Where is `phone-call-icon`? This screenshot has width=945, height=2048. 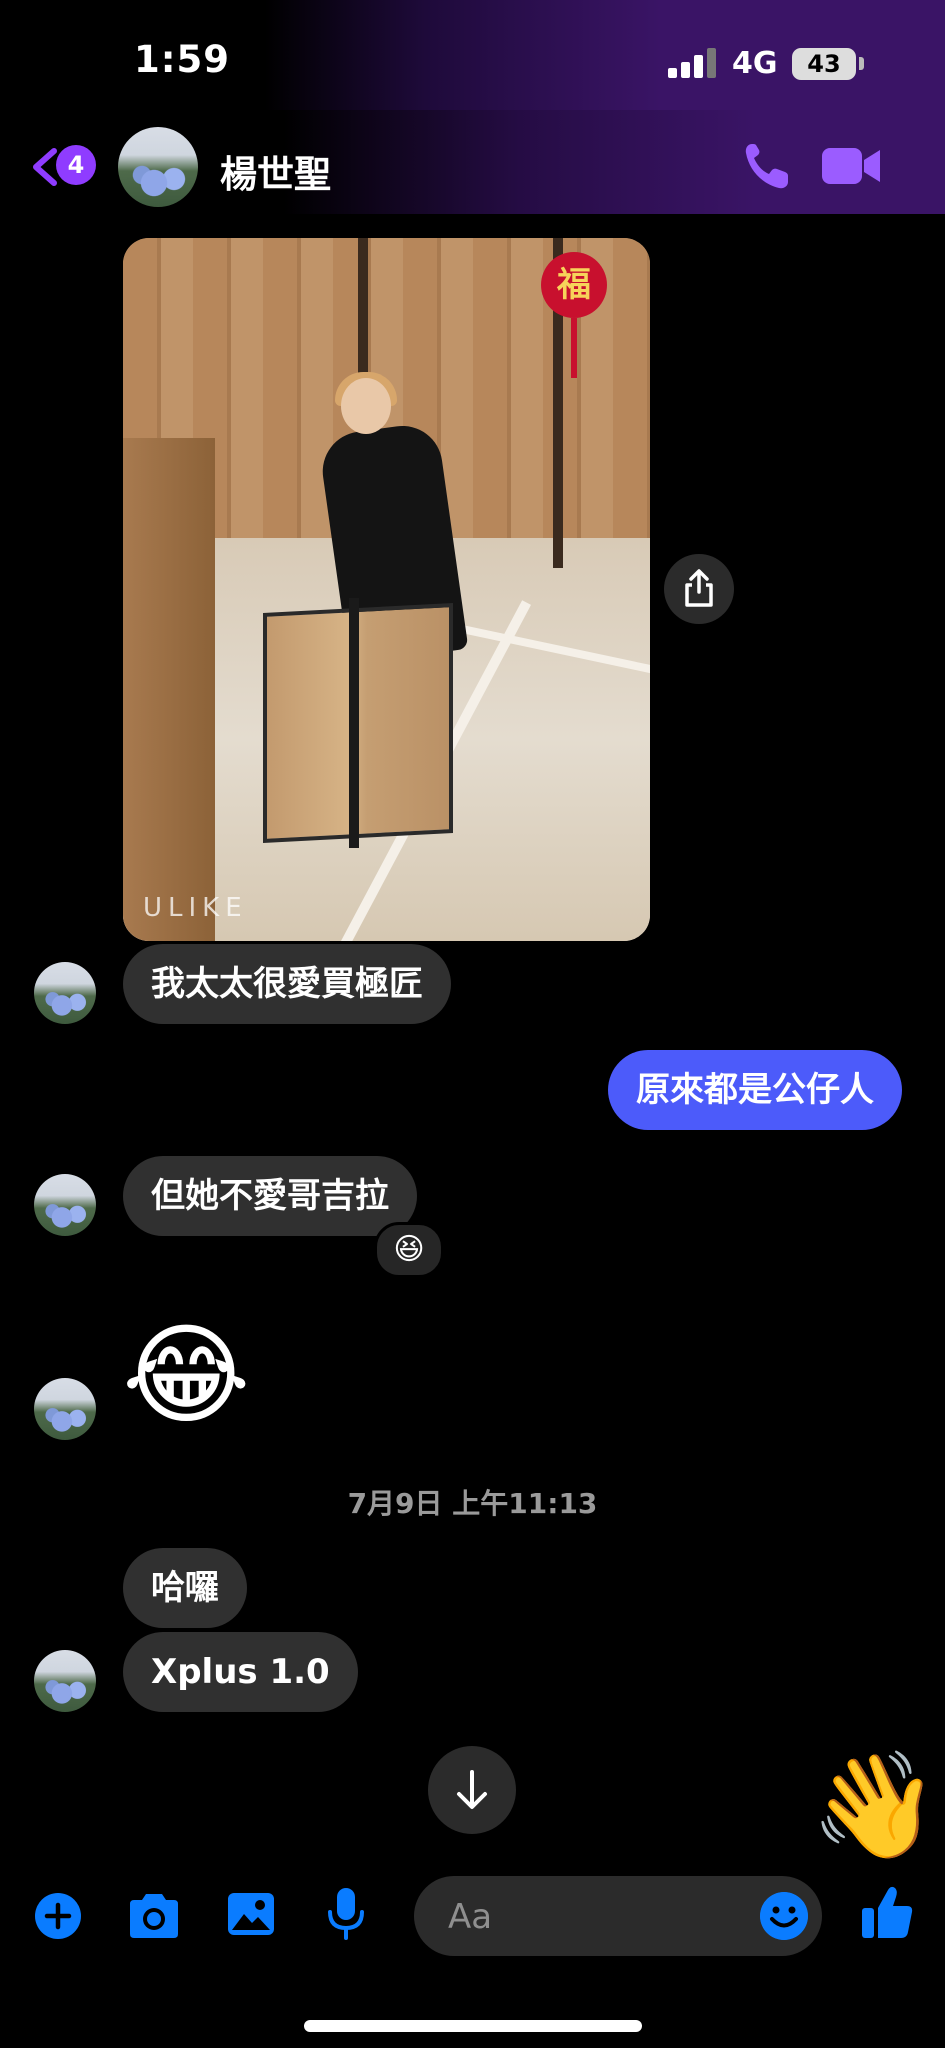
phone-call-icon is located at coordinates (766, 166).